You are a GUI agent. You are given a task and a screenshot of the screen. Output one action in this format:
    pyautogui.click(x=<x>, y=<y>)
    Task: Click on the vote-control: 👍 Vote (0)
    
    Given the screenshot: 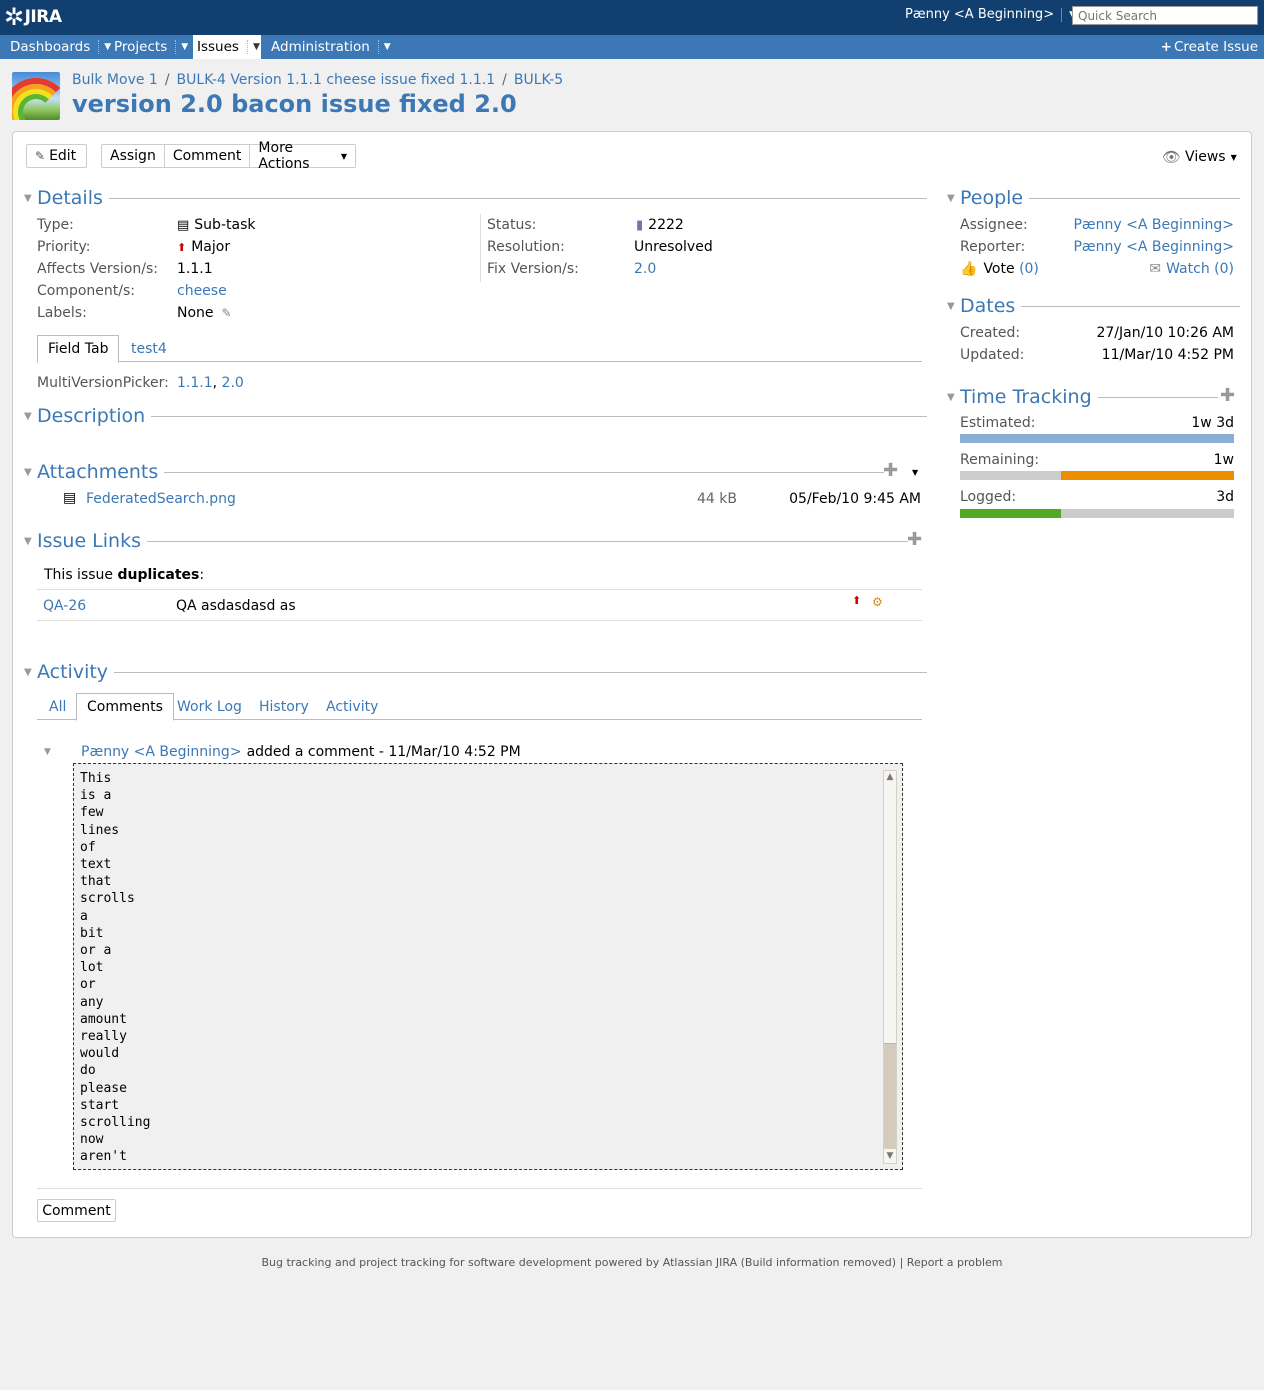 What is the action you would take?
    pyautogui.click(x=999, y=269)
    